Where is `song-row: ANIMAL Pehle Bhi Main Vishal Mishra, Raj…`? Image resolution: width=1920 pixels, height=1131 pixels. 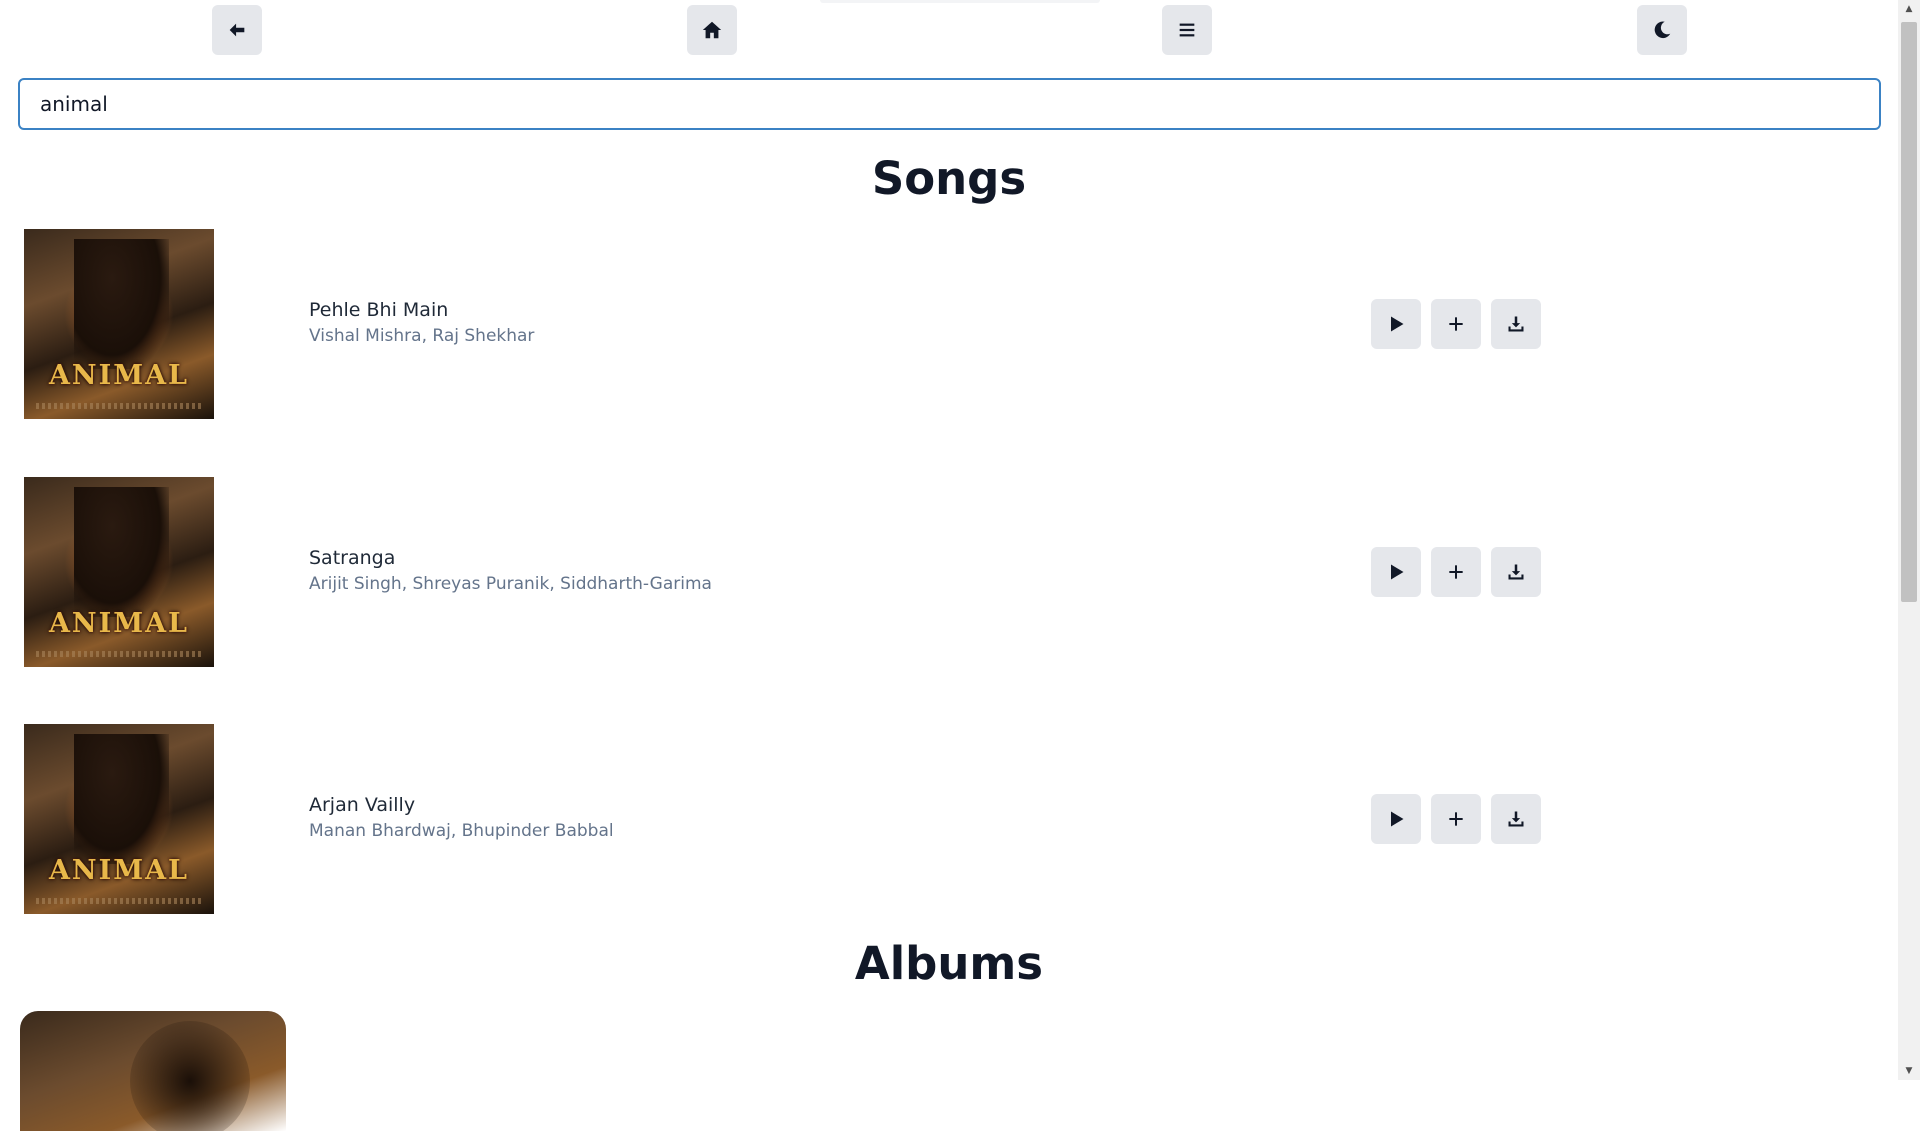
song-row: ANIMAL Pehle Bhi Main Vishal Mishra, Raj… is located at coordinates (784, 324).